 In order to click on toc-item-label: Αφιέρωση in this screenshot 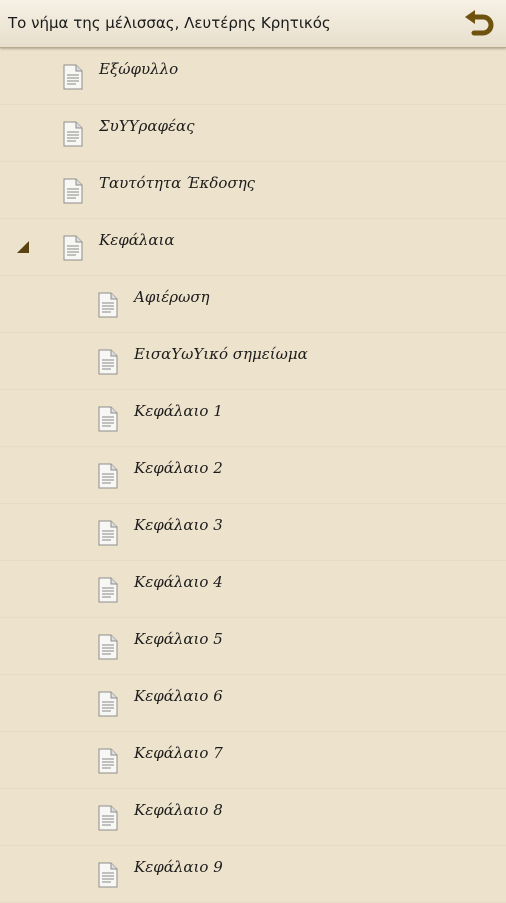, I will do `click(172, 297)`.